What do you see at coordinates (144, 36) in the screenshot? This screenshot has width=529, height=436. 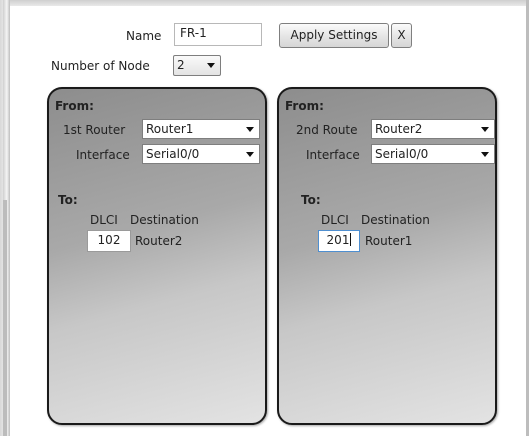 I see `name-label: Name` at bounding box center [144, 36].